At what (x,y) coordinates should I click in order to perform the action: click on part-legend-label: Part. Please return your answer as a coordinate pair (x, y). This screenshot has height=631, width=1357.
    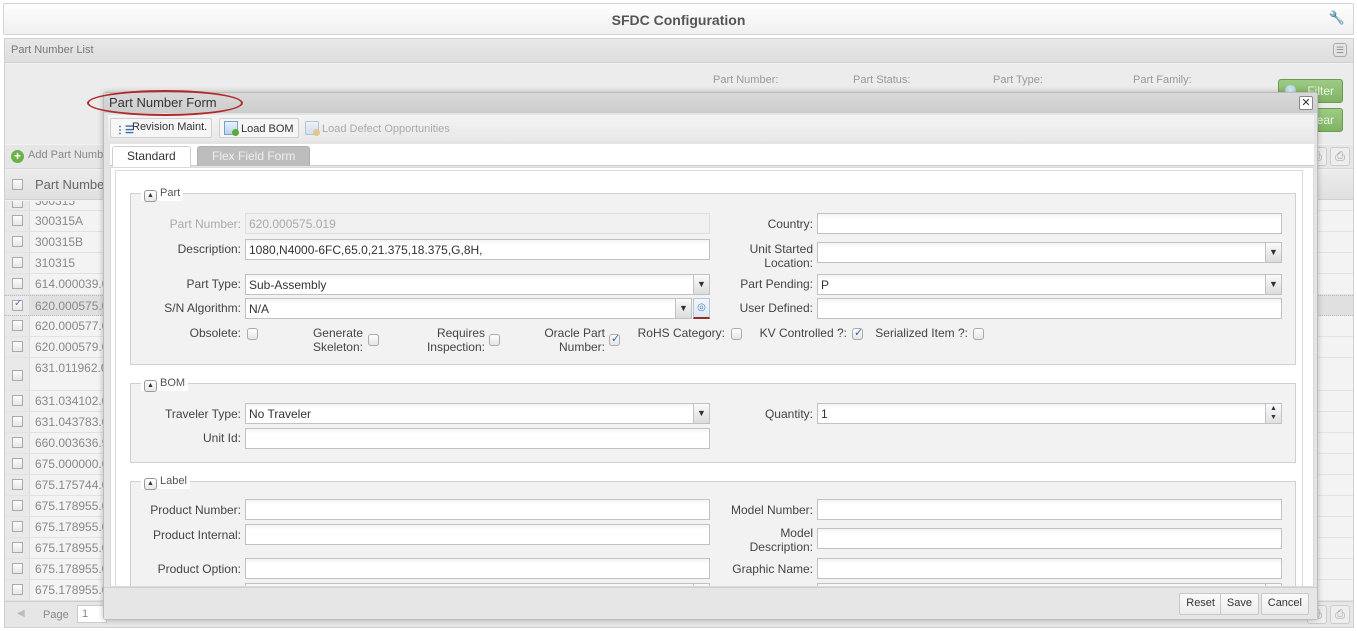
    Looking at the image, I should click on (170, 193).